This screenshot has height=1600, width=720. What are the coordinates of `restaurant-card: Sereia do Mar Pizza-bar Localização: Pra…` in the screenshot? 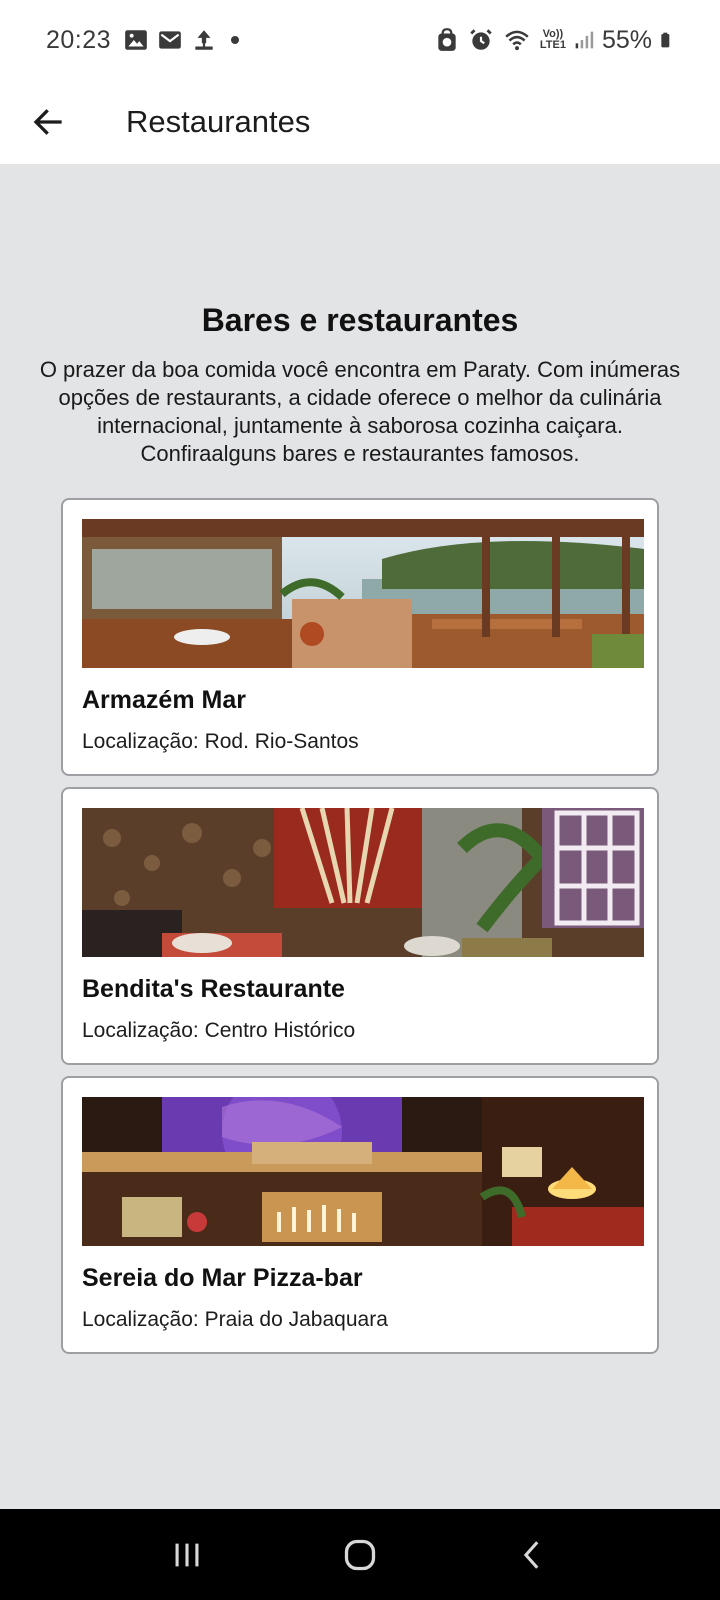 It's located at (360, 1215).